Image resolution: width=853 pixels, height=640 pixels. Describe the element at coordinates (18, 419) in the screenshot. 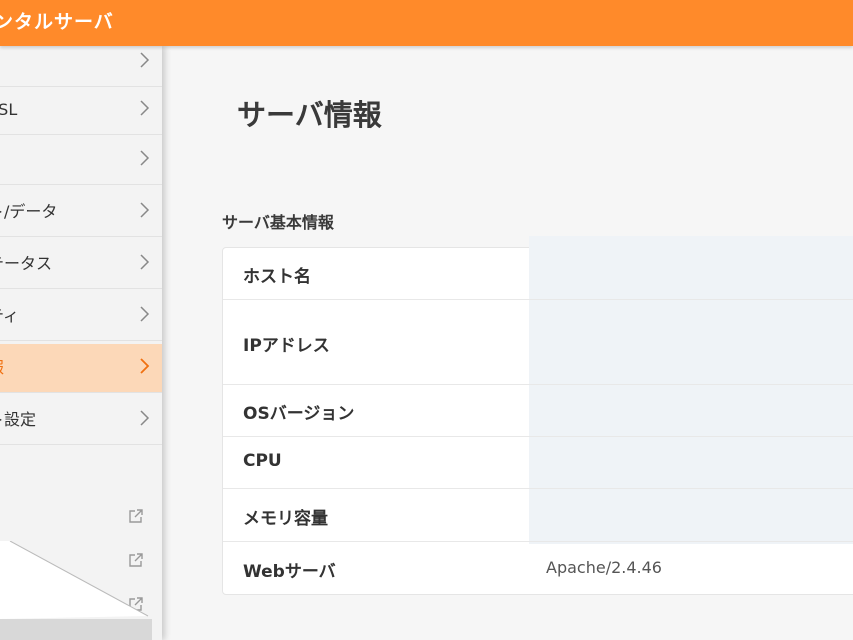

I see `sidebar-item-label: ト設定` at that location.